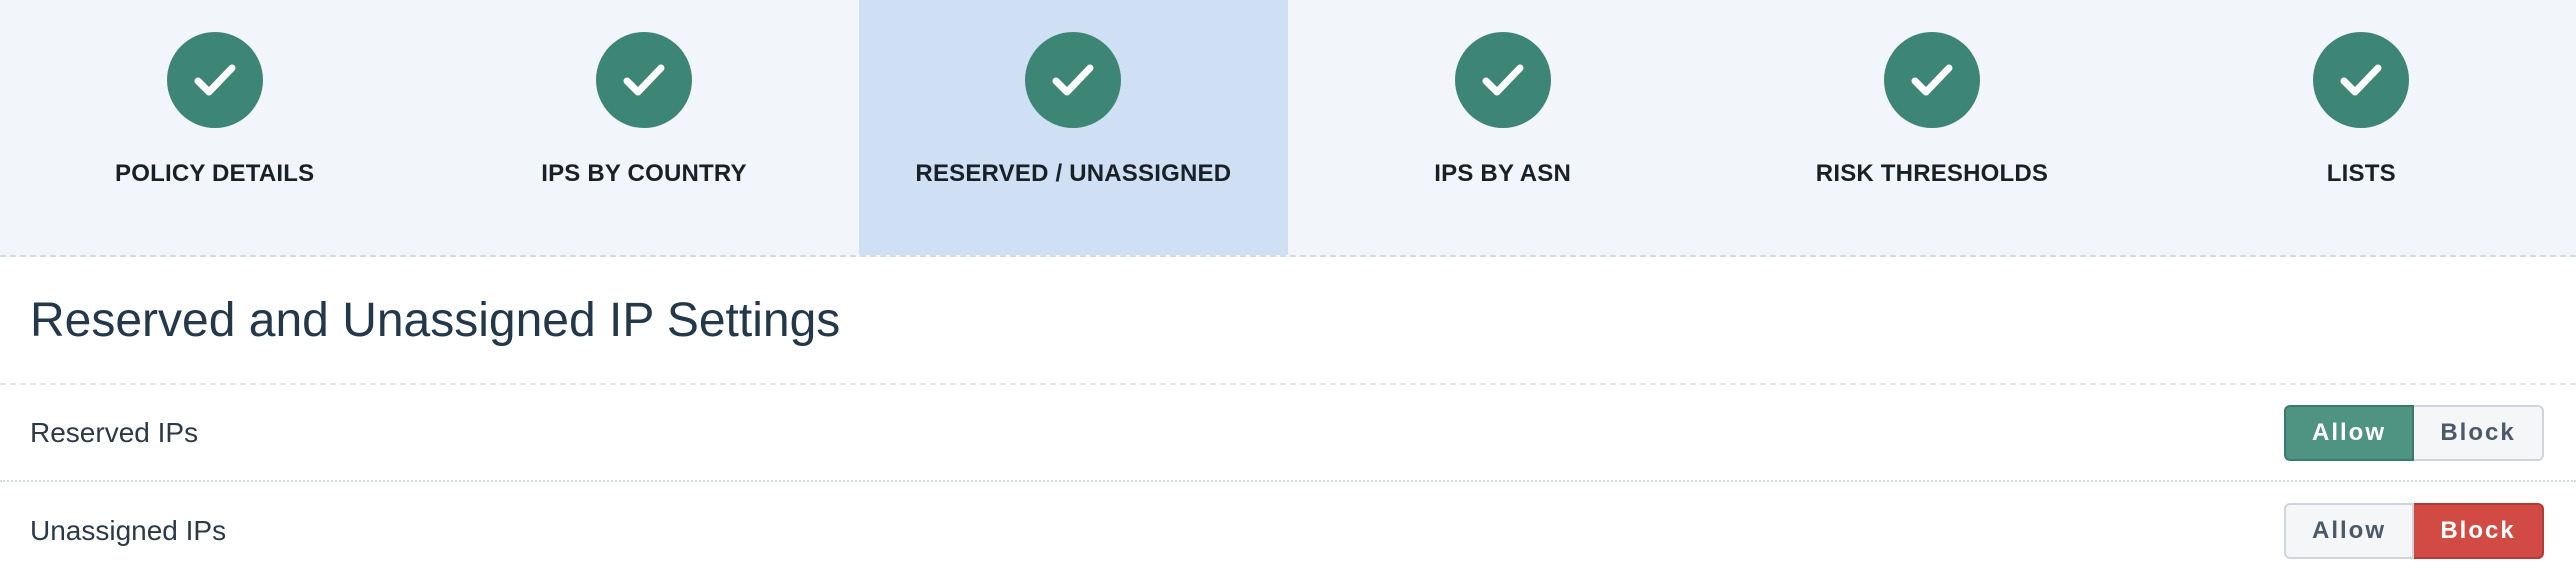 The image size is (2576, 579). What do you see at coordinates (215, 173) in the screenshot?
I see `step-label: POLICY DETAILS` at bounding box center [215, 173].